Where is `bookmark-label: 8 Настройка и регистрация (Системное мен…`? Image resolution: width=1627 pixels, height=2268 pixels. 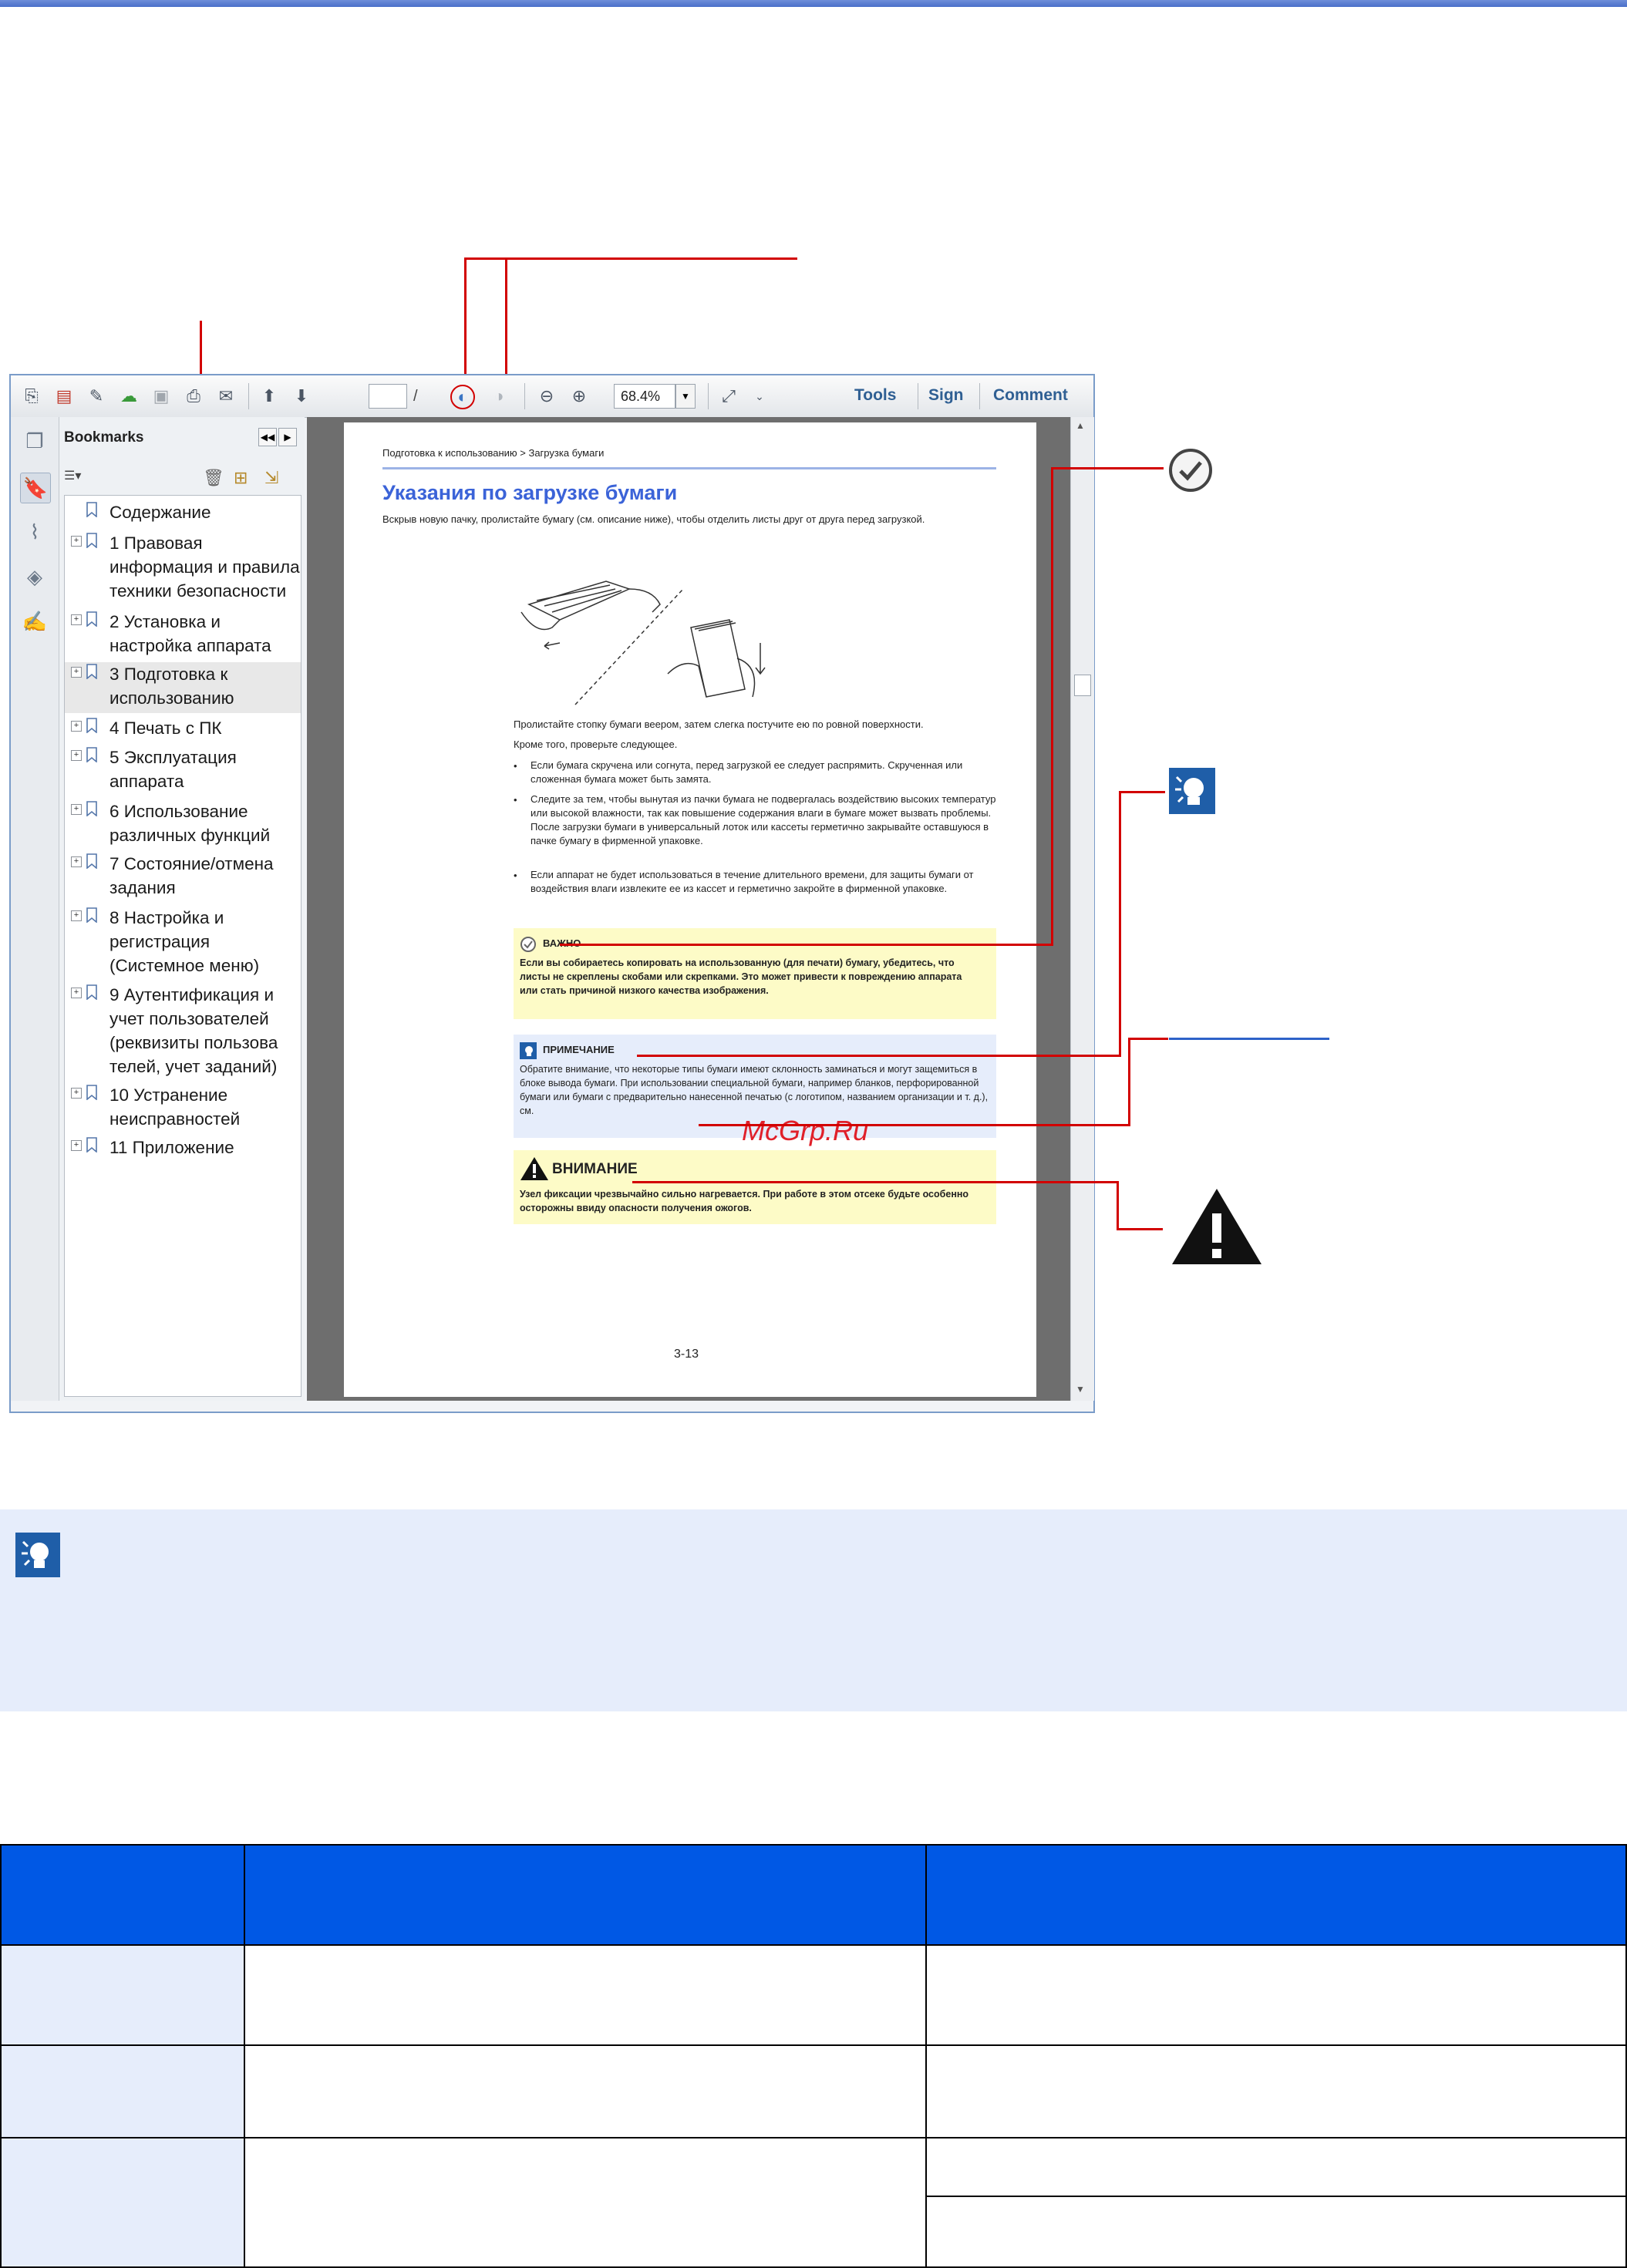 bookmark-label: 8 Настройка и регистрация (Системное мен… is located at coordinates (184, 941).